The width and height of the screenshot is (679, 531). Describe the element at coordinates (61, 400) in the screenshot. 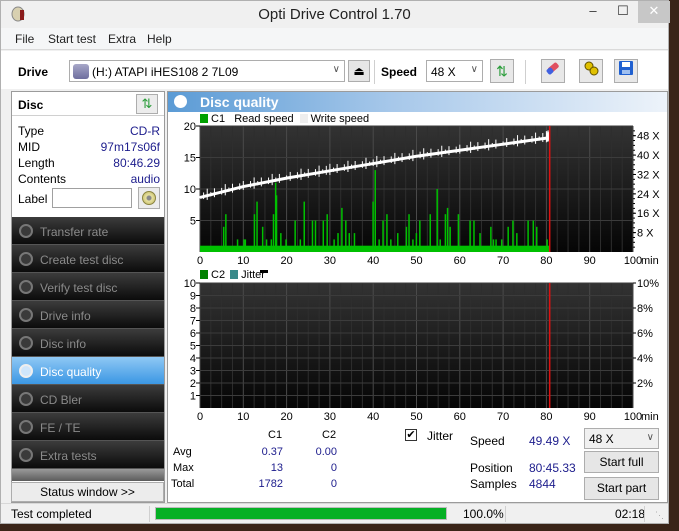

I see `nav-label: CD Bler` at that location.